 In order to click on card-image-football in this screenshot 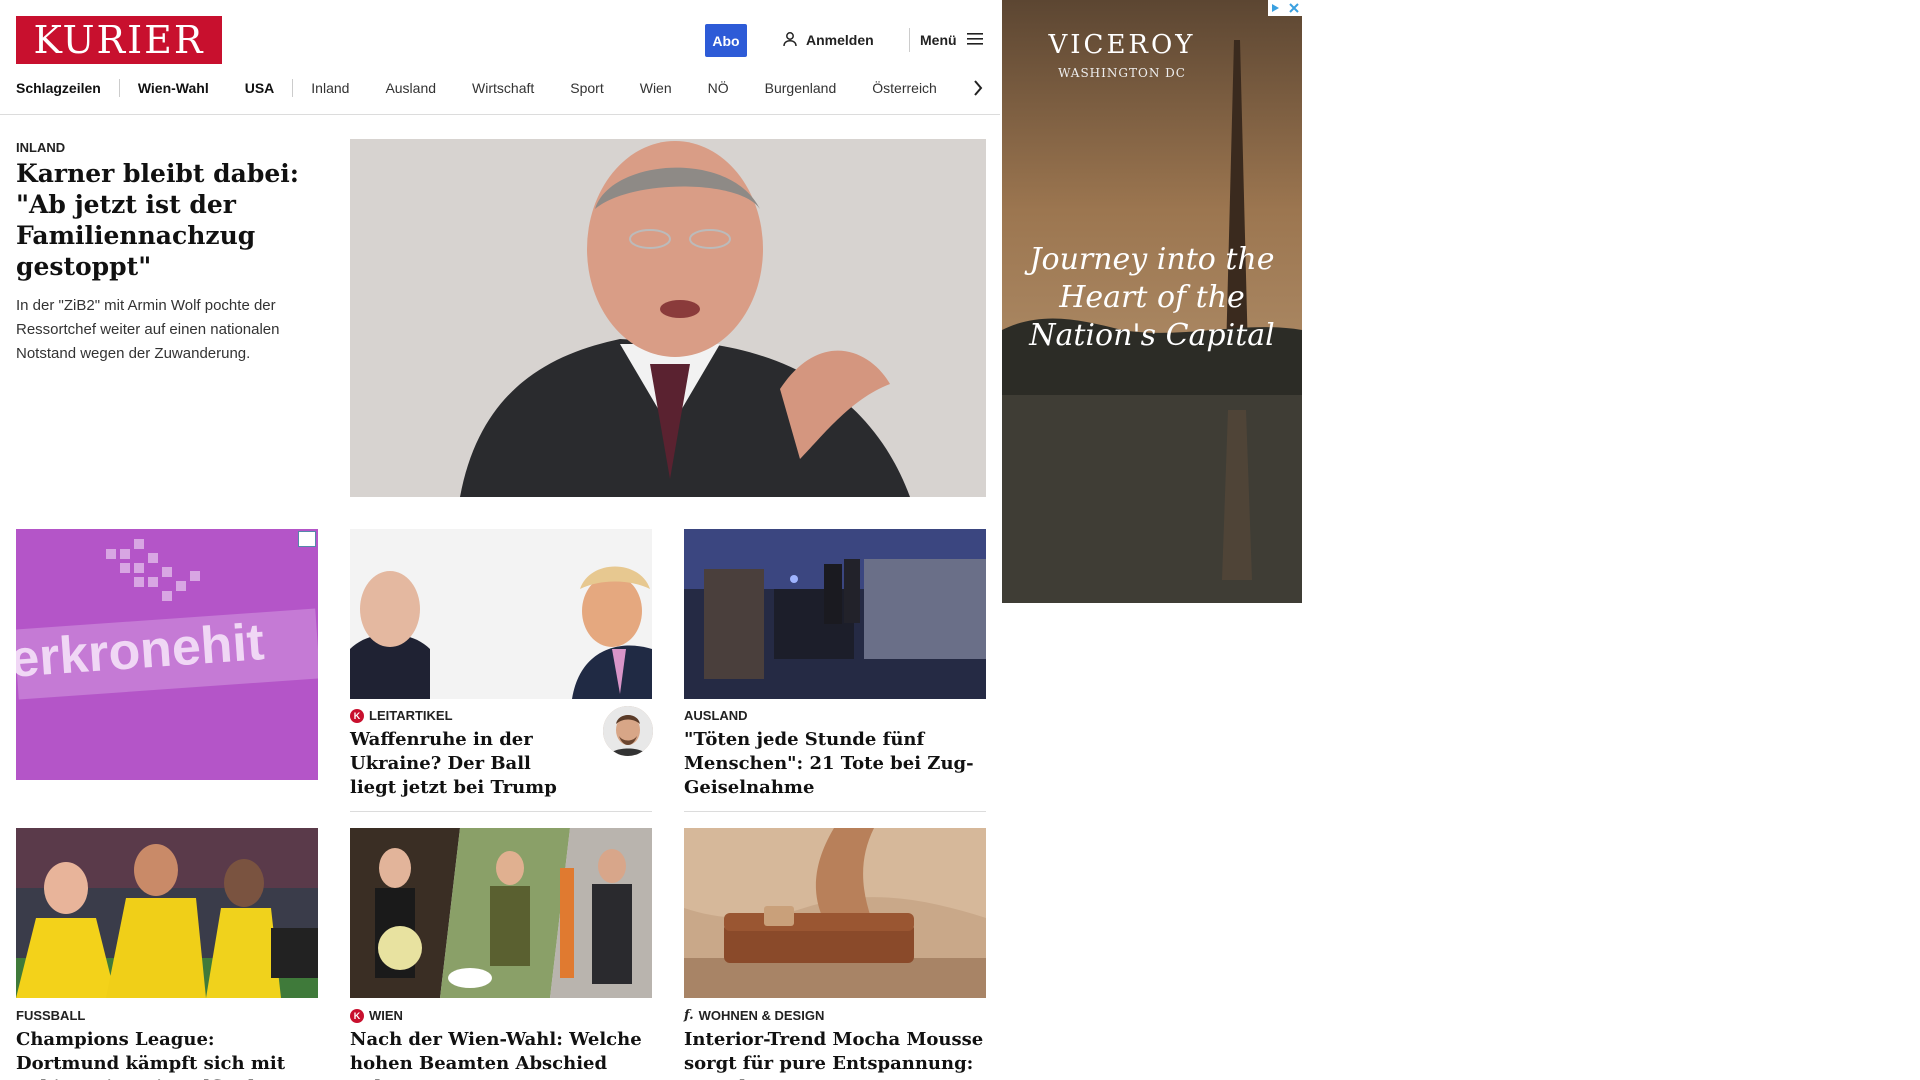, I will do `click(167, 913)`.